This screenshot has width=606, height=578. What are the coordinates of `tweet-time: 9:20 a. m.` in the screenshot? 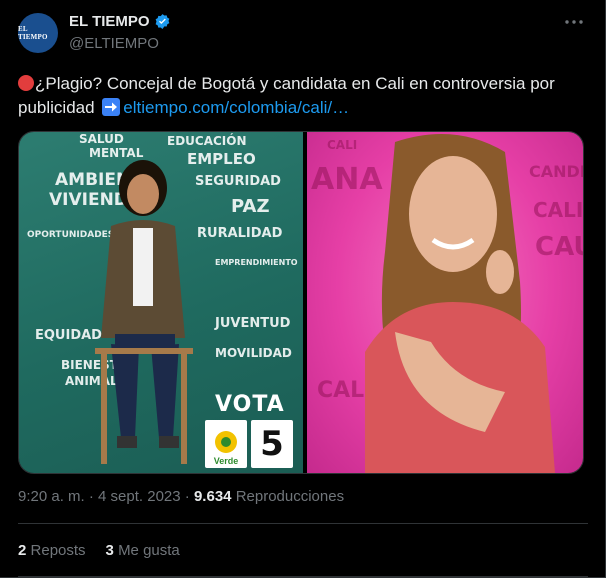 It's located at (51, 496).